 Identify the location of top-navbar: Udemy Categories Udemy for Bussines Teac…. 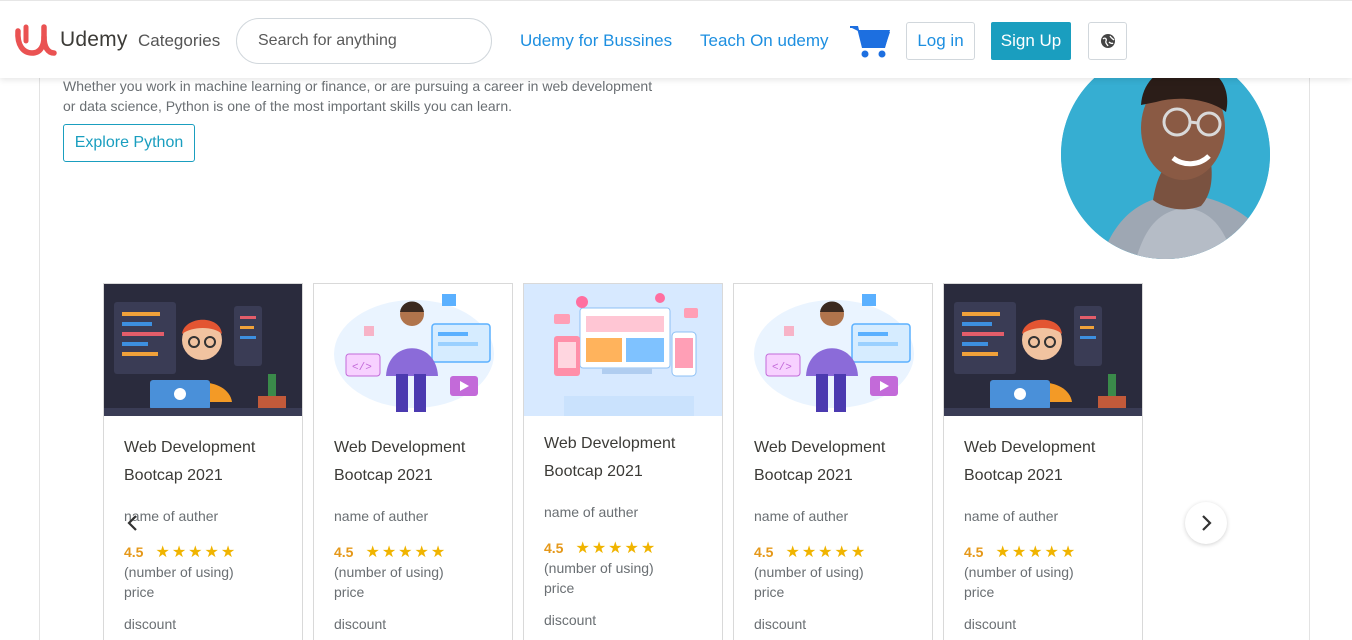
(676, 39).